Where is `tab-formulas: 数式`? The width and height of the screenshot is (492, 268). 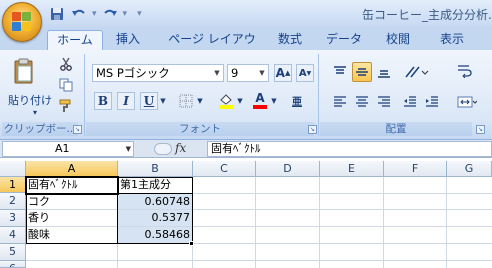 tab-formulas: 数式 is located at coordinates (290, 40).